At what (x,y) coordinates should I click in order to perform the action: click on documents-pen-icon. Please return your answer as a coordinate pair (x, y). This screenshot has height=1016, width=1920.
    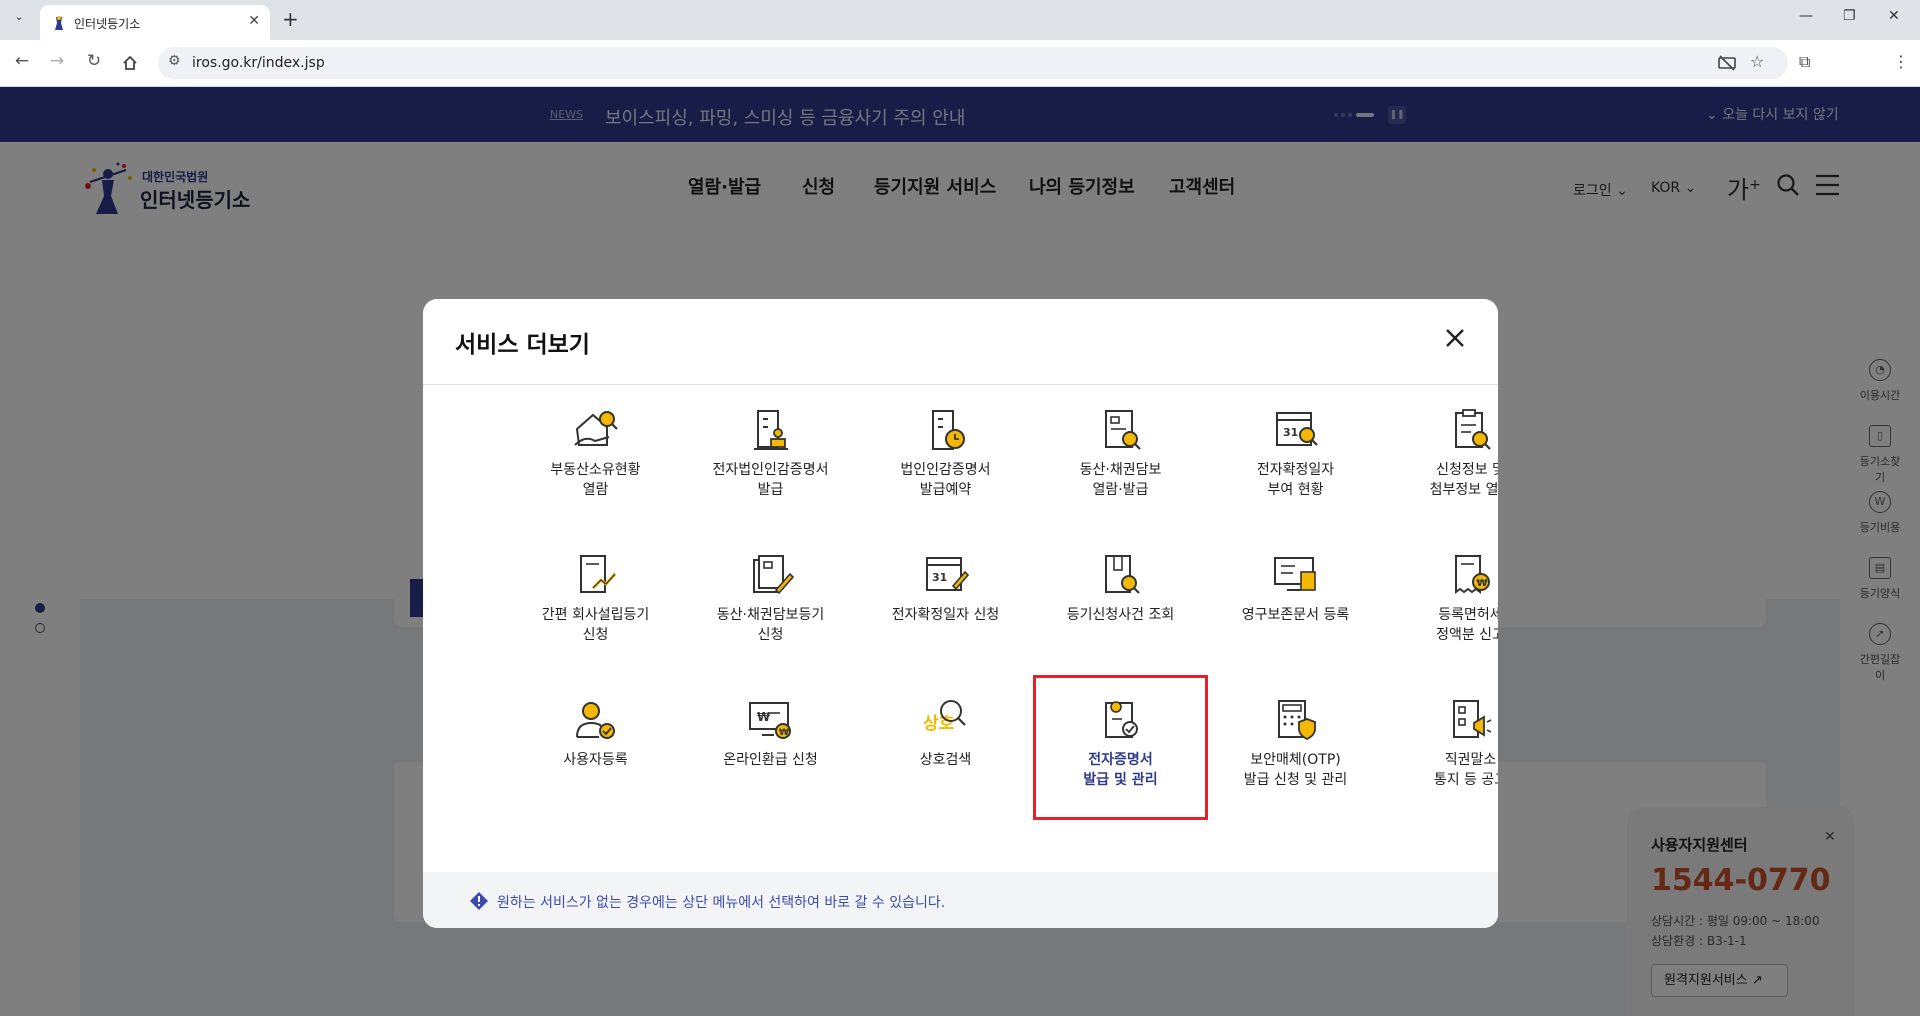
    Looking at the image, I should click on (774, 575).